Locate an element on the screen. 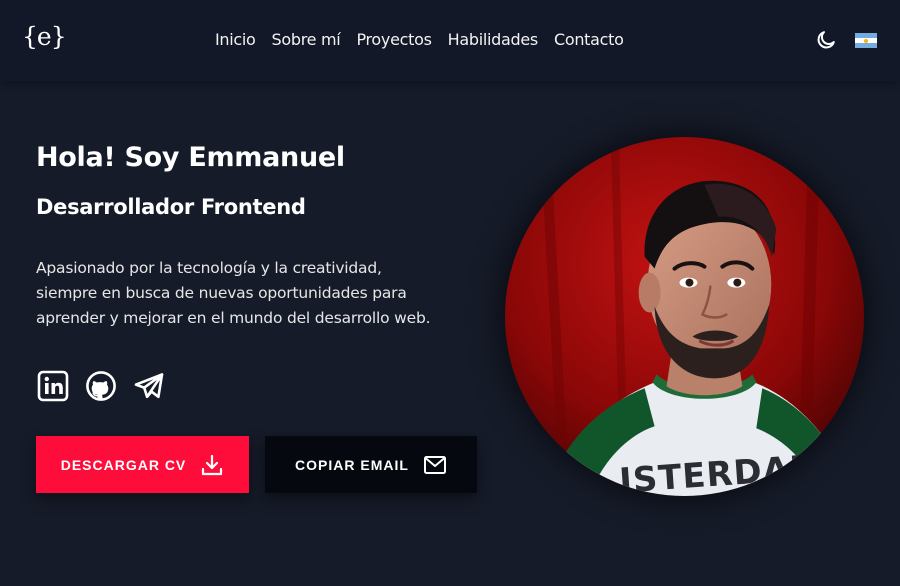 The height and width of the screenshot is (586, 900). moon-icon is located at coordinates (826, 40).